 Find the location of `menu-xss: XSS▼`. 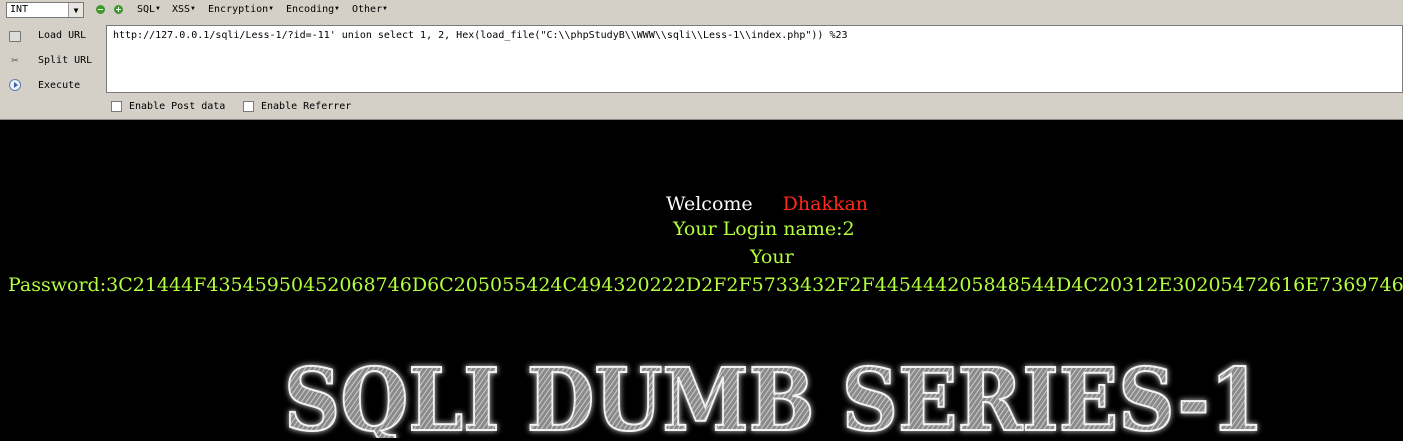

menu-xss: XSS▼ is located at coordinates (183, 9).